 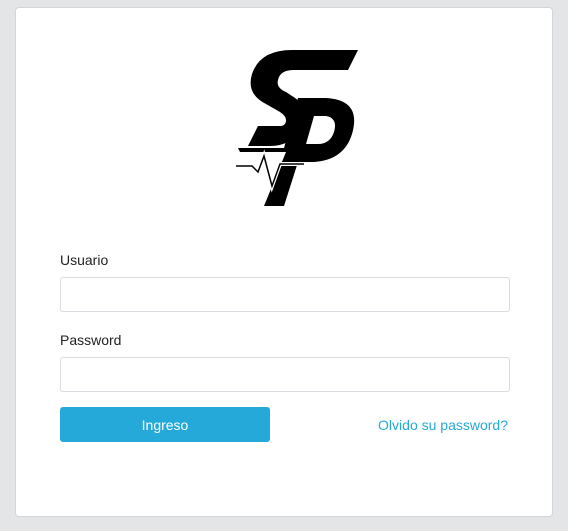 What do you see at coordinates (443, 425) in the screenshot?
I see `forgot-password-link: Olvido su password?` at bounding box center [443, 425].